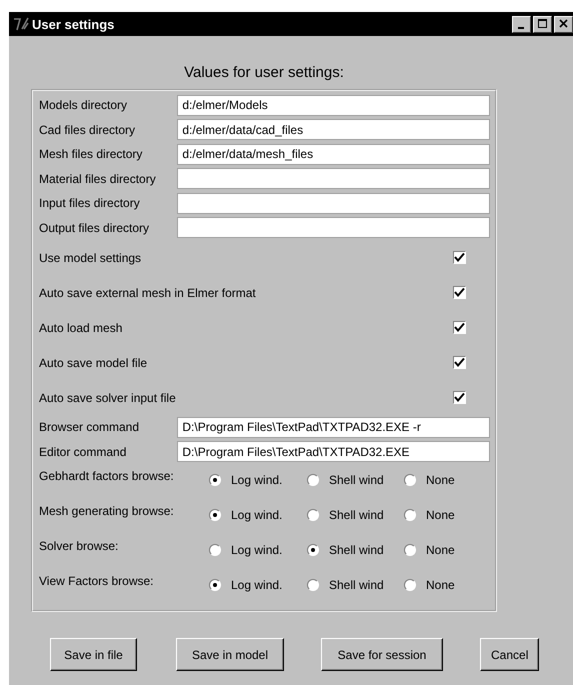 Image resolution: width=573 pixels, height=685 pixels. What do you see at coordinates (91, 154) in the screenshot?
I see `field-label: Mesh files directory` at bounding box center [91, 154].